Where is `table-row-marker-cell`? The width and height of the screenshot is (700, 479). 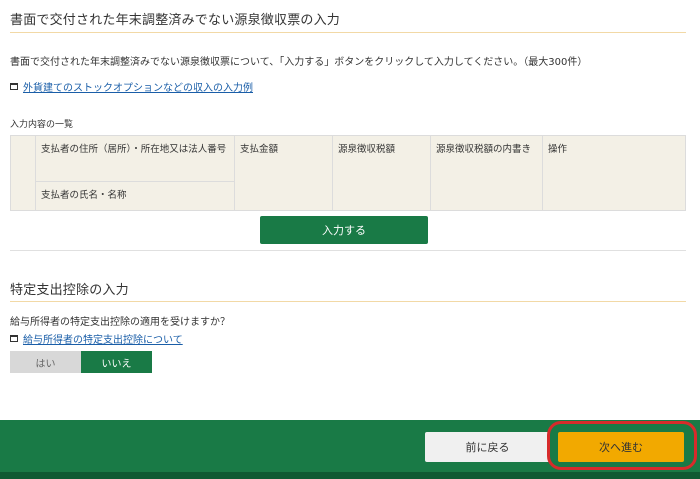
table-row-marker-cell is located at coordinates (23, 173).